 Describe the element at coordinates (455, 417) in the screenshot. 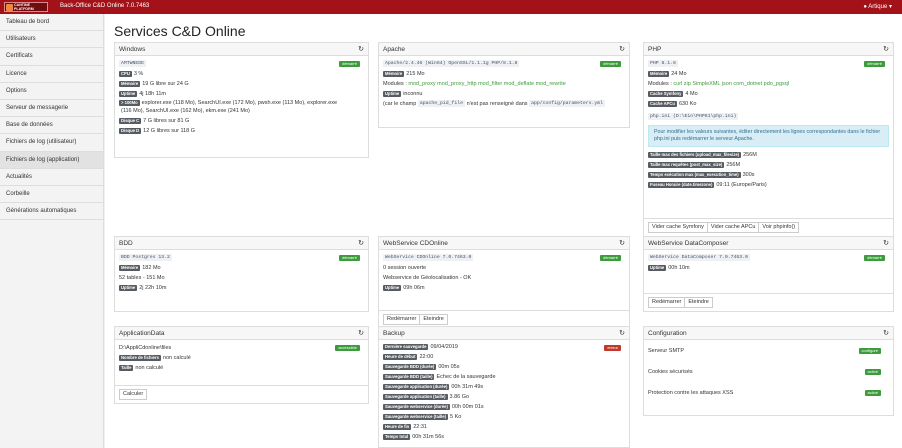

I see `row-value: 5 Ko` at that location.